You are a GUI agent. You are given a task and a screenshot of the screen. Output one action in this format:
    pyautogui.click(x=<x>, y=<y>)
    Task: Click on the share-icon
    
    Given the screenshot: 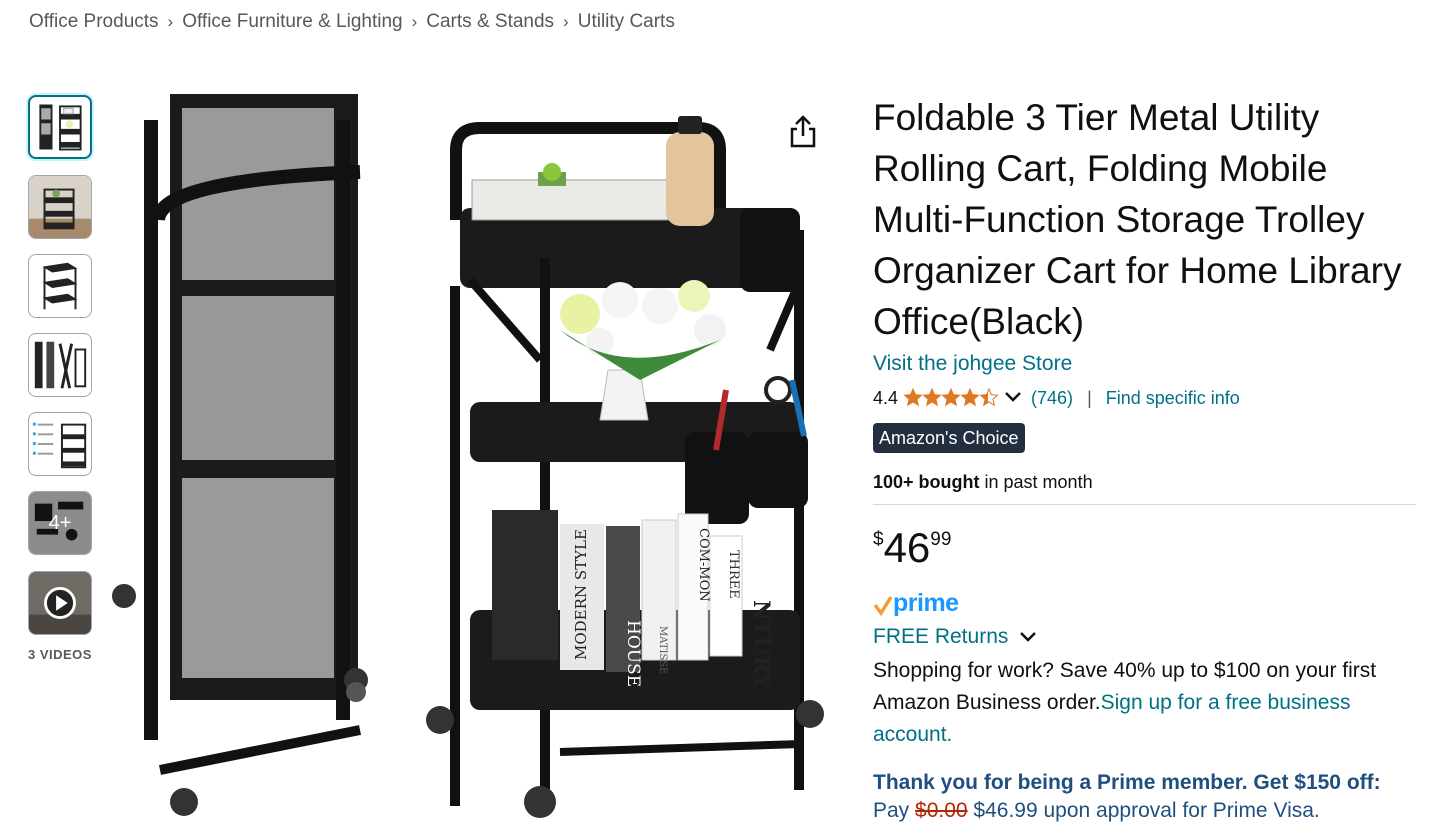 What is the action you would take?
    pyautogui.click(x=803, y=131)
    